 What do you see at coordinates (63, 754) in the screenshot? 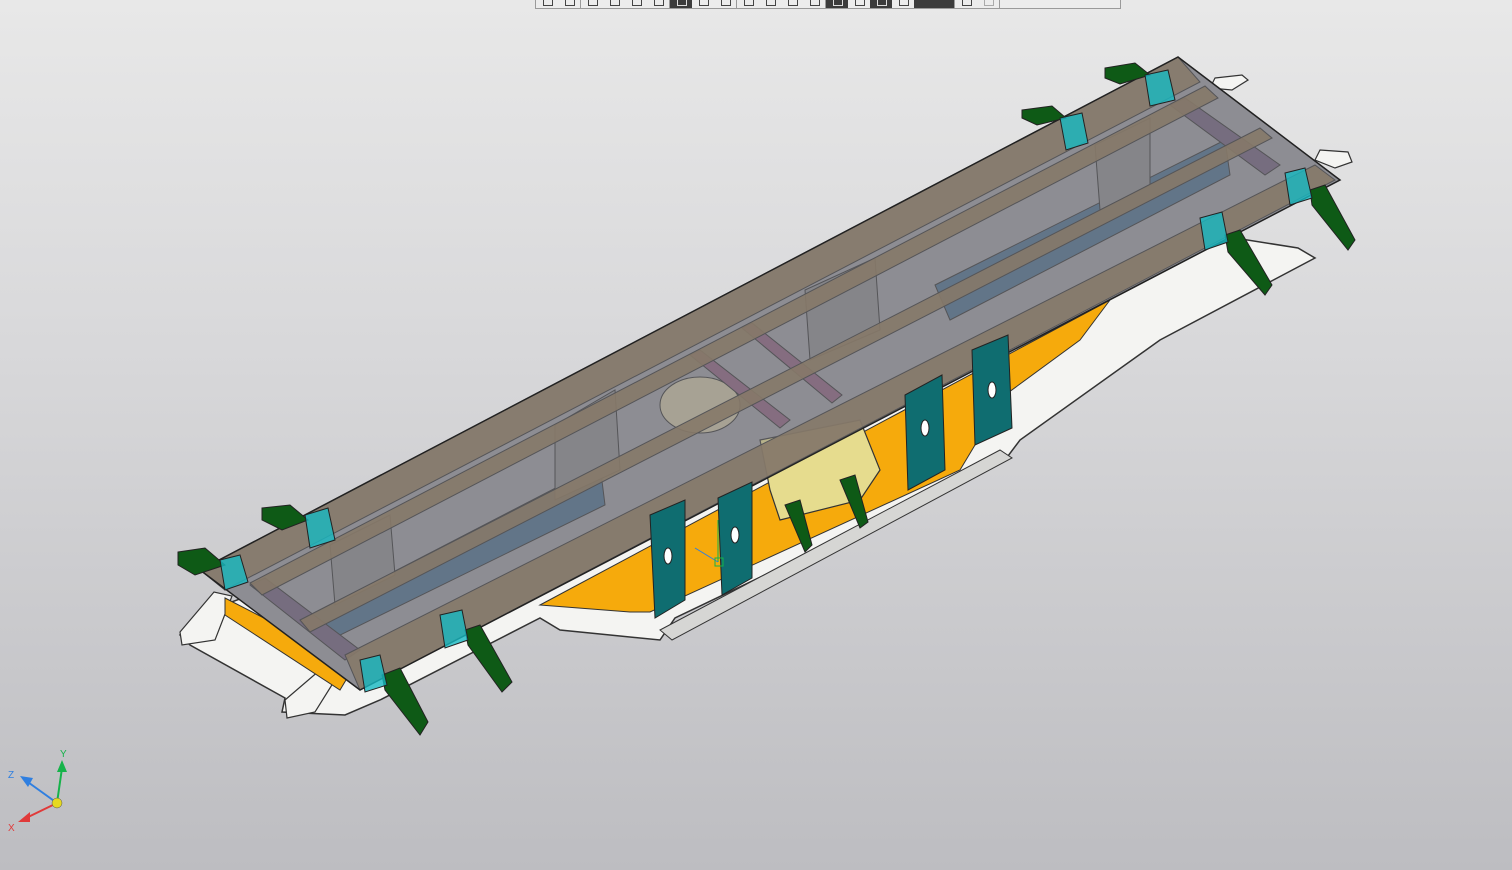
I see `axis-y-label: Y` at bounding box center [63, 754].